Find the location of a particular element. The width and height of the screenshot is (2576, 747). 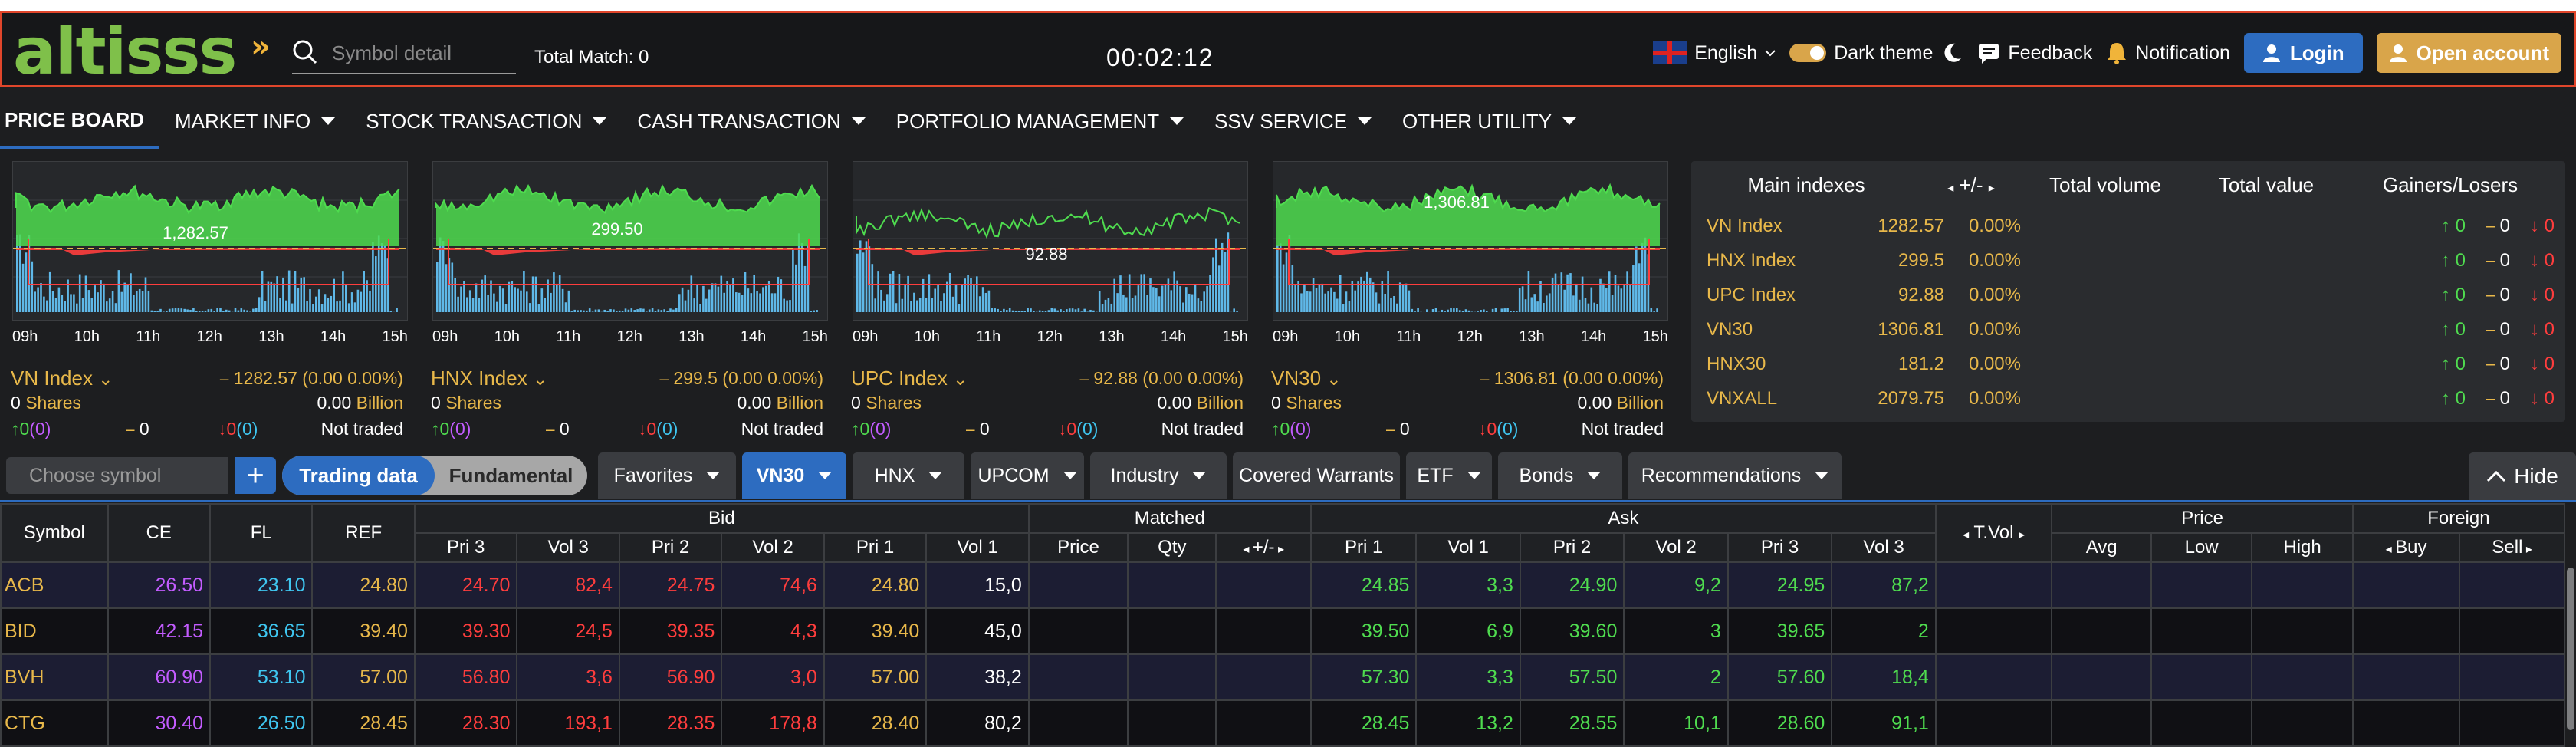

nav-stock-transaction: STOCK TRANSACTION is located at coordinates (486, 121).